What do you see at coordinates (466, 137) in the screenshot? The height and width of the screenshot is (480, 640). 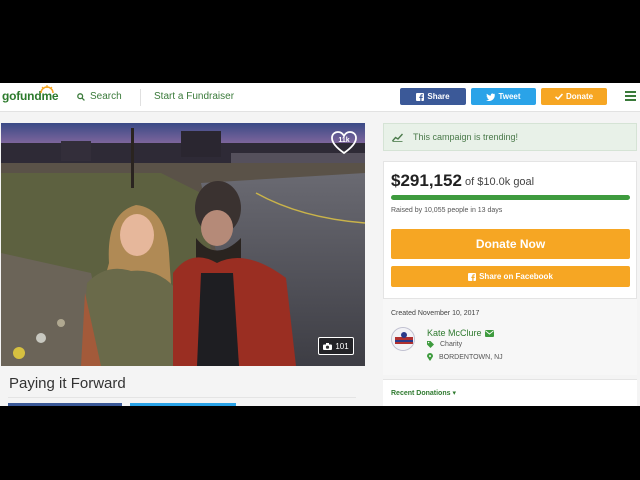 I see `trending-text: This campaign is trending!` at bounding box center [466, 137].